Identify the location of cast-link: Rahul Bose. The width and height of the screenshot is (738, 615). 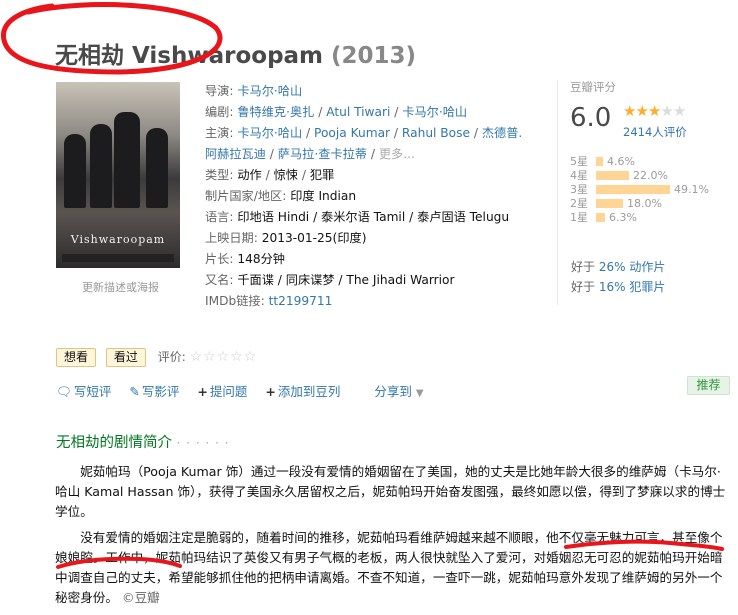
(436, 133).